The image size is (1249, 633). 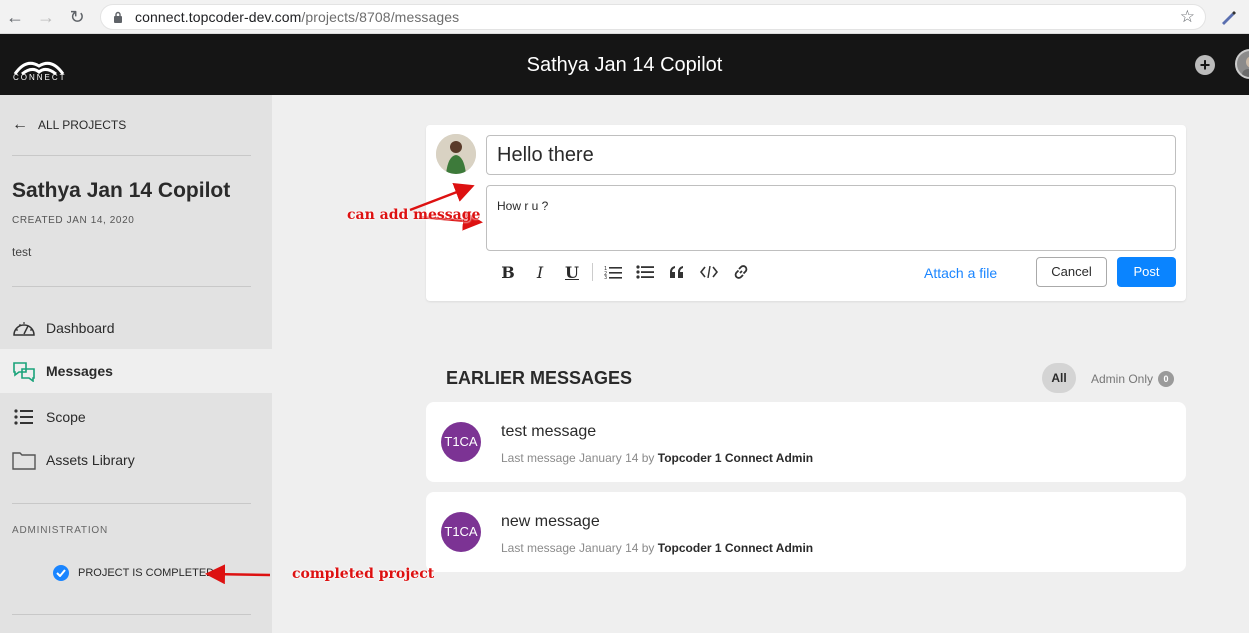 What do you see at coordinates (238, 574) in the screenshot?
I see `annotation-arrow-completed` at bounding box center [238, 574].